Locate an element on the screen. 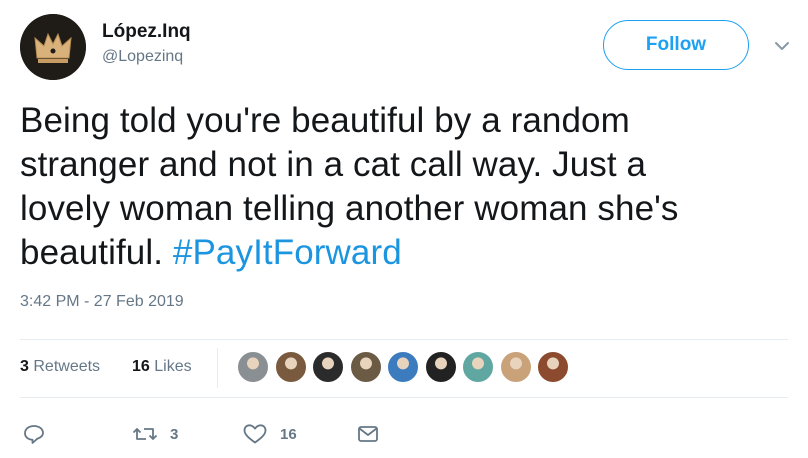  retweets-stat: 3 Retweets is located at coordinates (60, 367).